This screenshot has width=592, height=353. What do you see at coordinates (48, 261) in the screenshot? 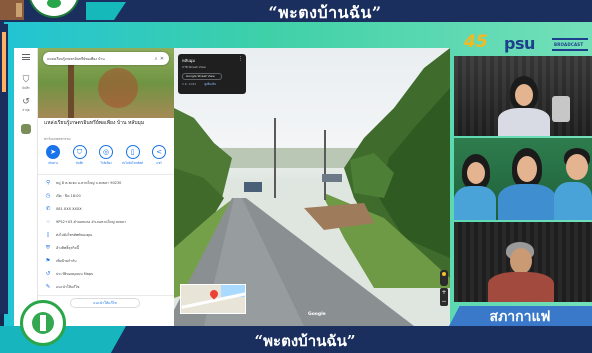
I see `label-icon: ⚑` at bounding box center [48, 261].